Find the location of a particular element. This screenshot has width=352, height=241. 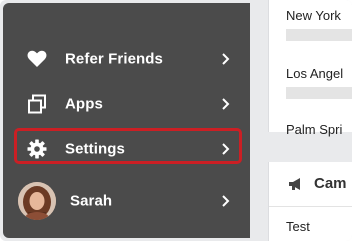

cities-card: New York Los Angel Palm Spri is located at coordinates (310, 68).